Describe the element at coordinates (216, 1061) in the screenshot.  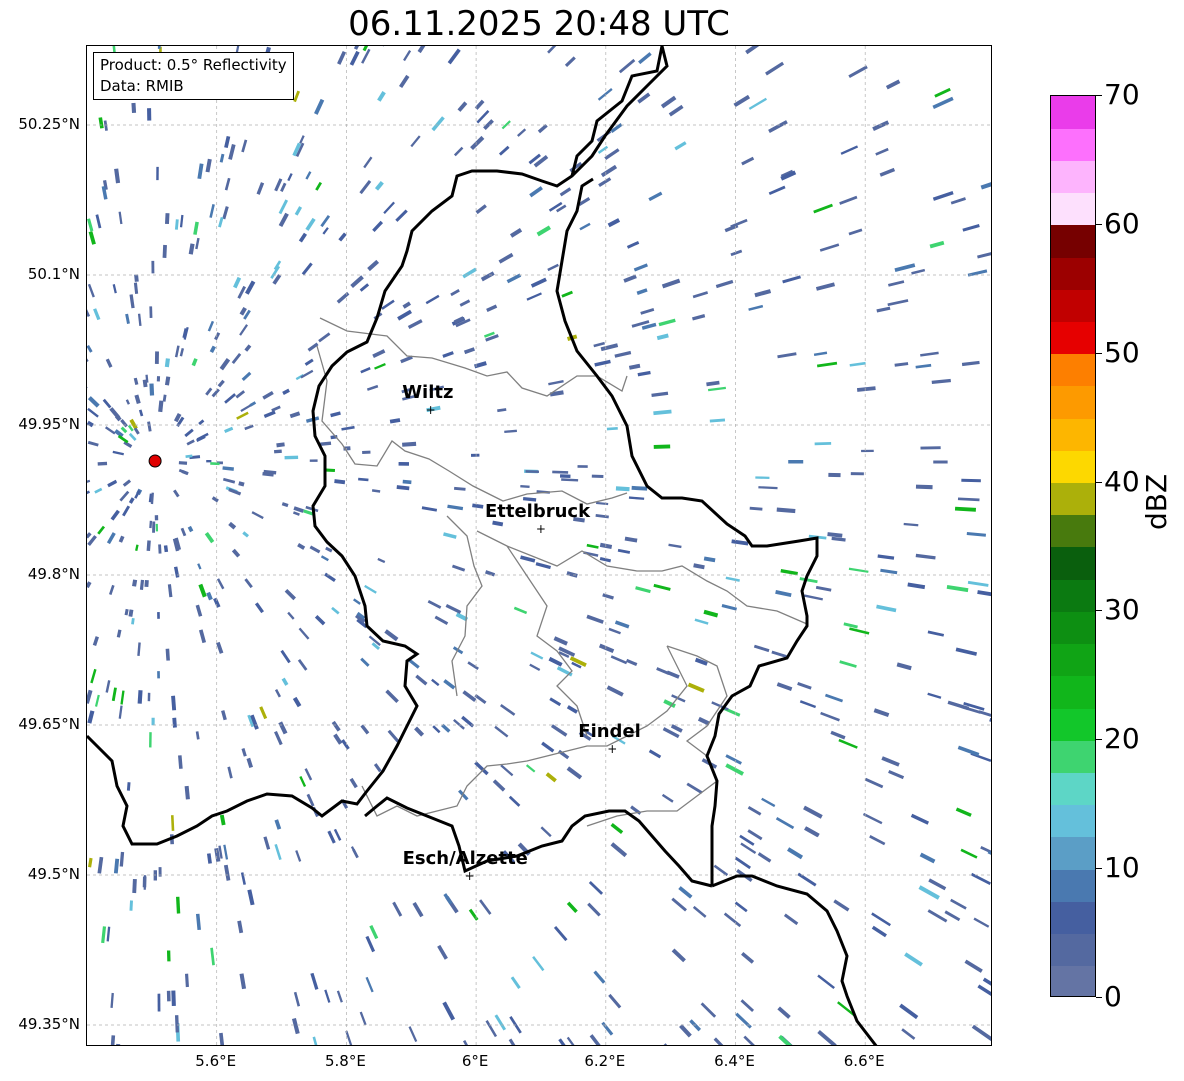
I see `lon-tick-label: 5.6°E` at that location.